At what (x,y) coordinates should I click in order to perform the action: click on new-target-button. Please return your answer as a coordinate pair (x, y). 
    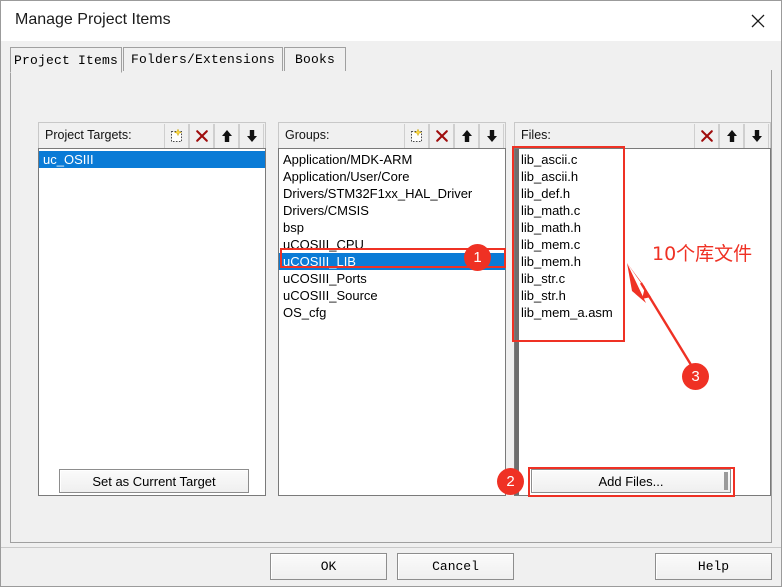
    Looking at the image, I should click on (176, 136).